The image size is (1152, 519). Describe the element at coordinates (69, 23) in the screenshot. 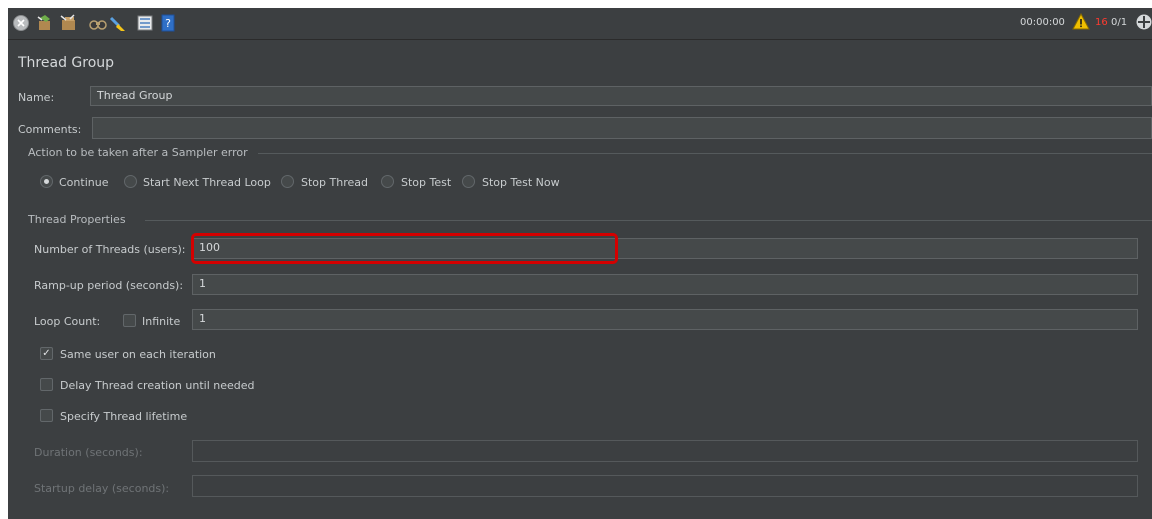

I see `clear-all-icon` at that location.